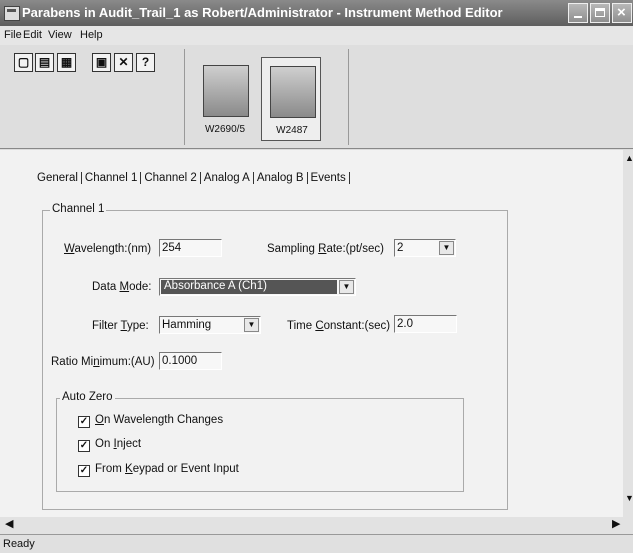 The image size is (633, 553). I want to click on instrument-w2690: W2690/5, so click(225, 99).